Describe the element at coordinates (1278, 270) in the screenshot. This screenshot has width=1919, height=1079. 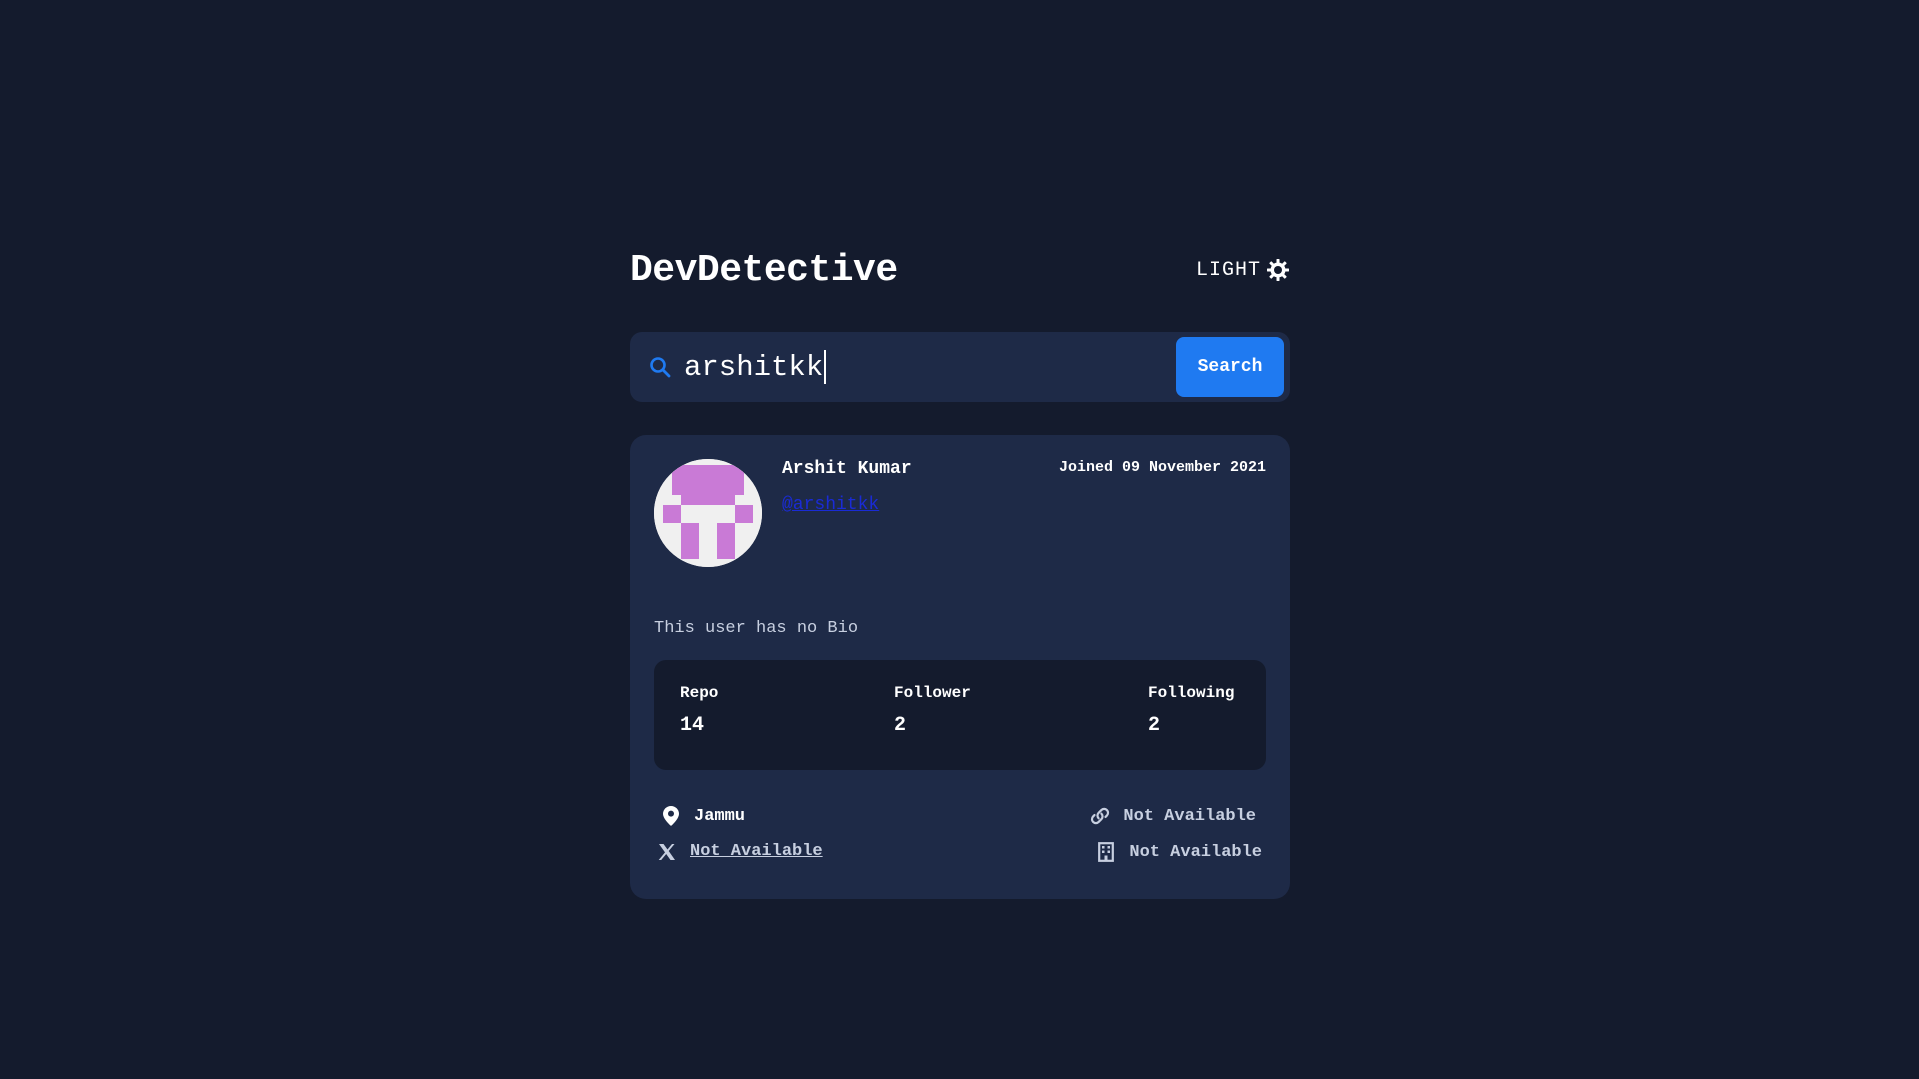
I see `sun-icon` at that location.